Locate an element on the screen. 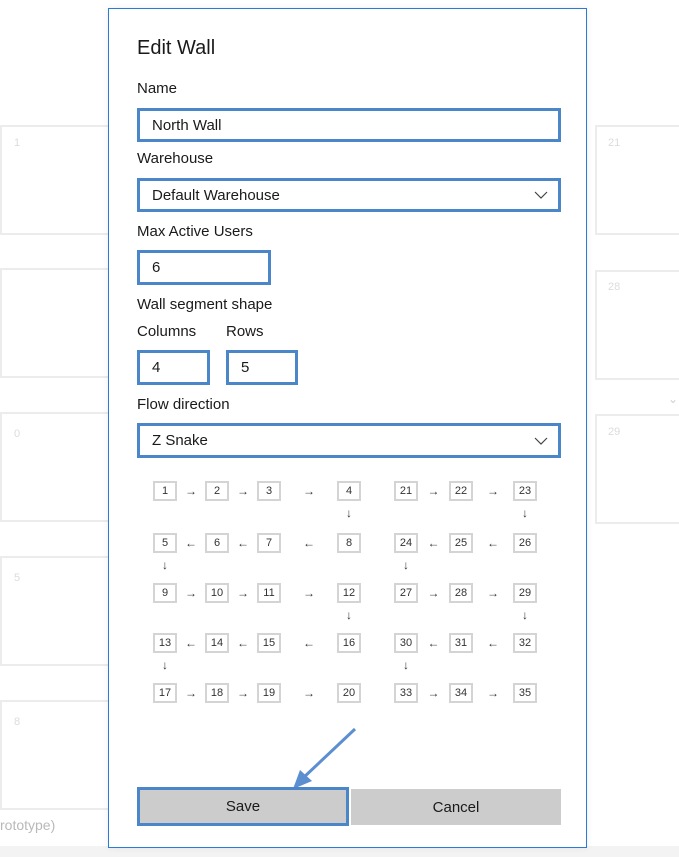 This screenshot has height=857, width=679. bg-card-number: 5 is located at coordinates (17, 578).